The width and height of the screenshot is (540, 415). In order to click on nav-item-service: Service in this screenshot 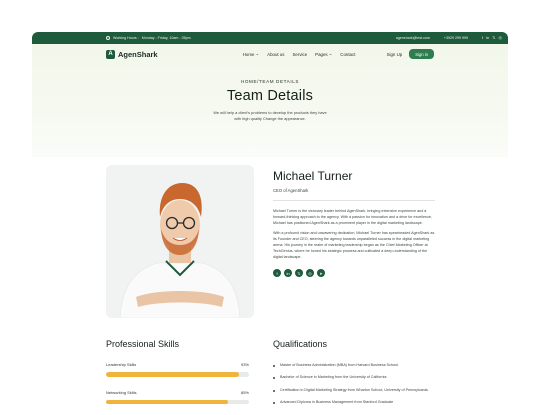, I will do `click(300, 54)`.